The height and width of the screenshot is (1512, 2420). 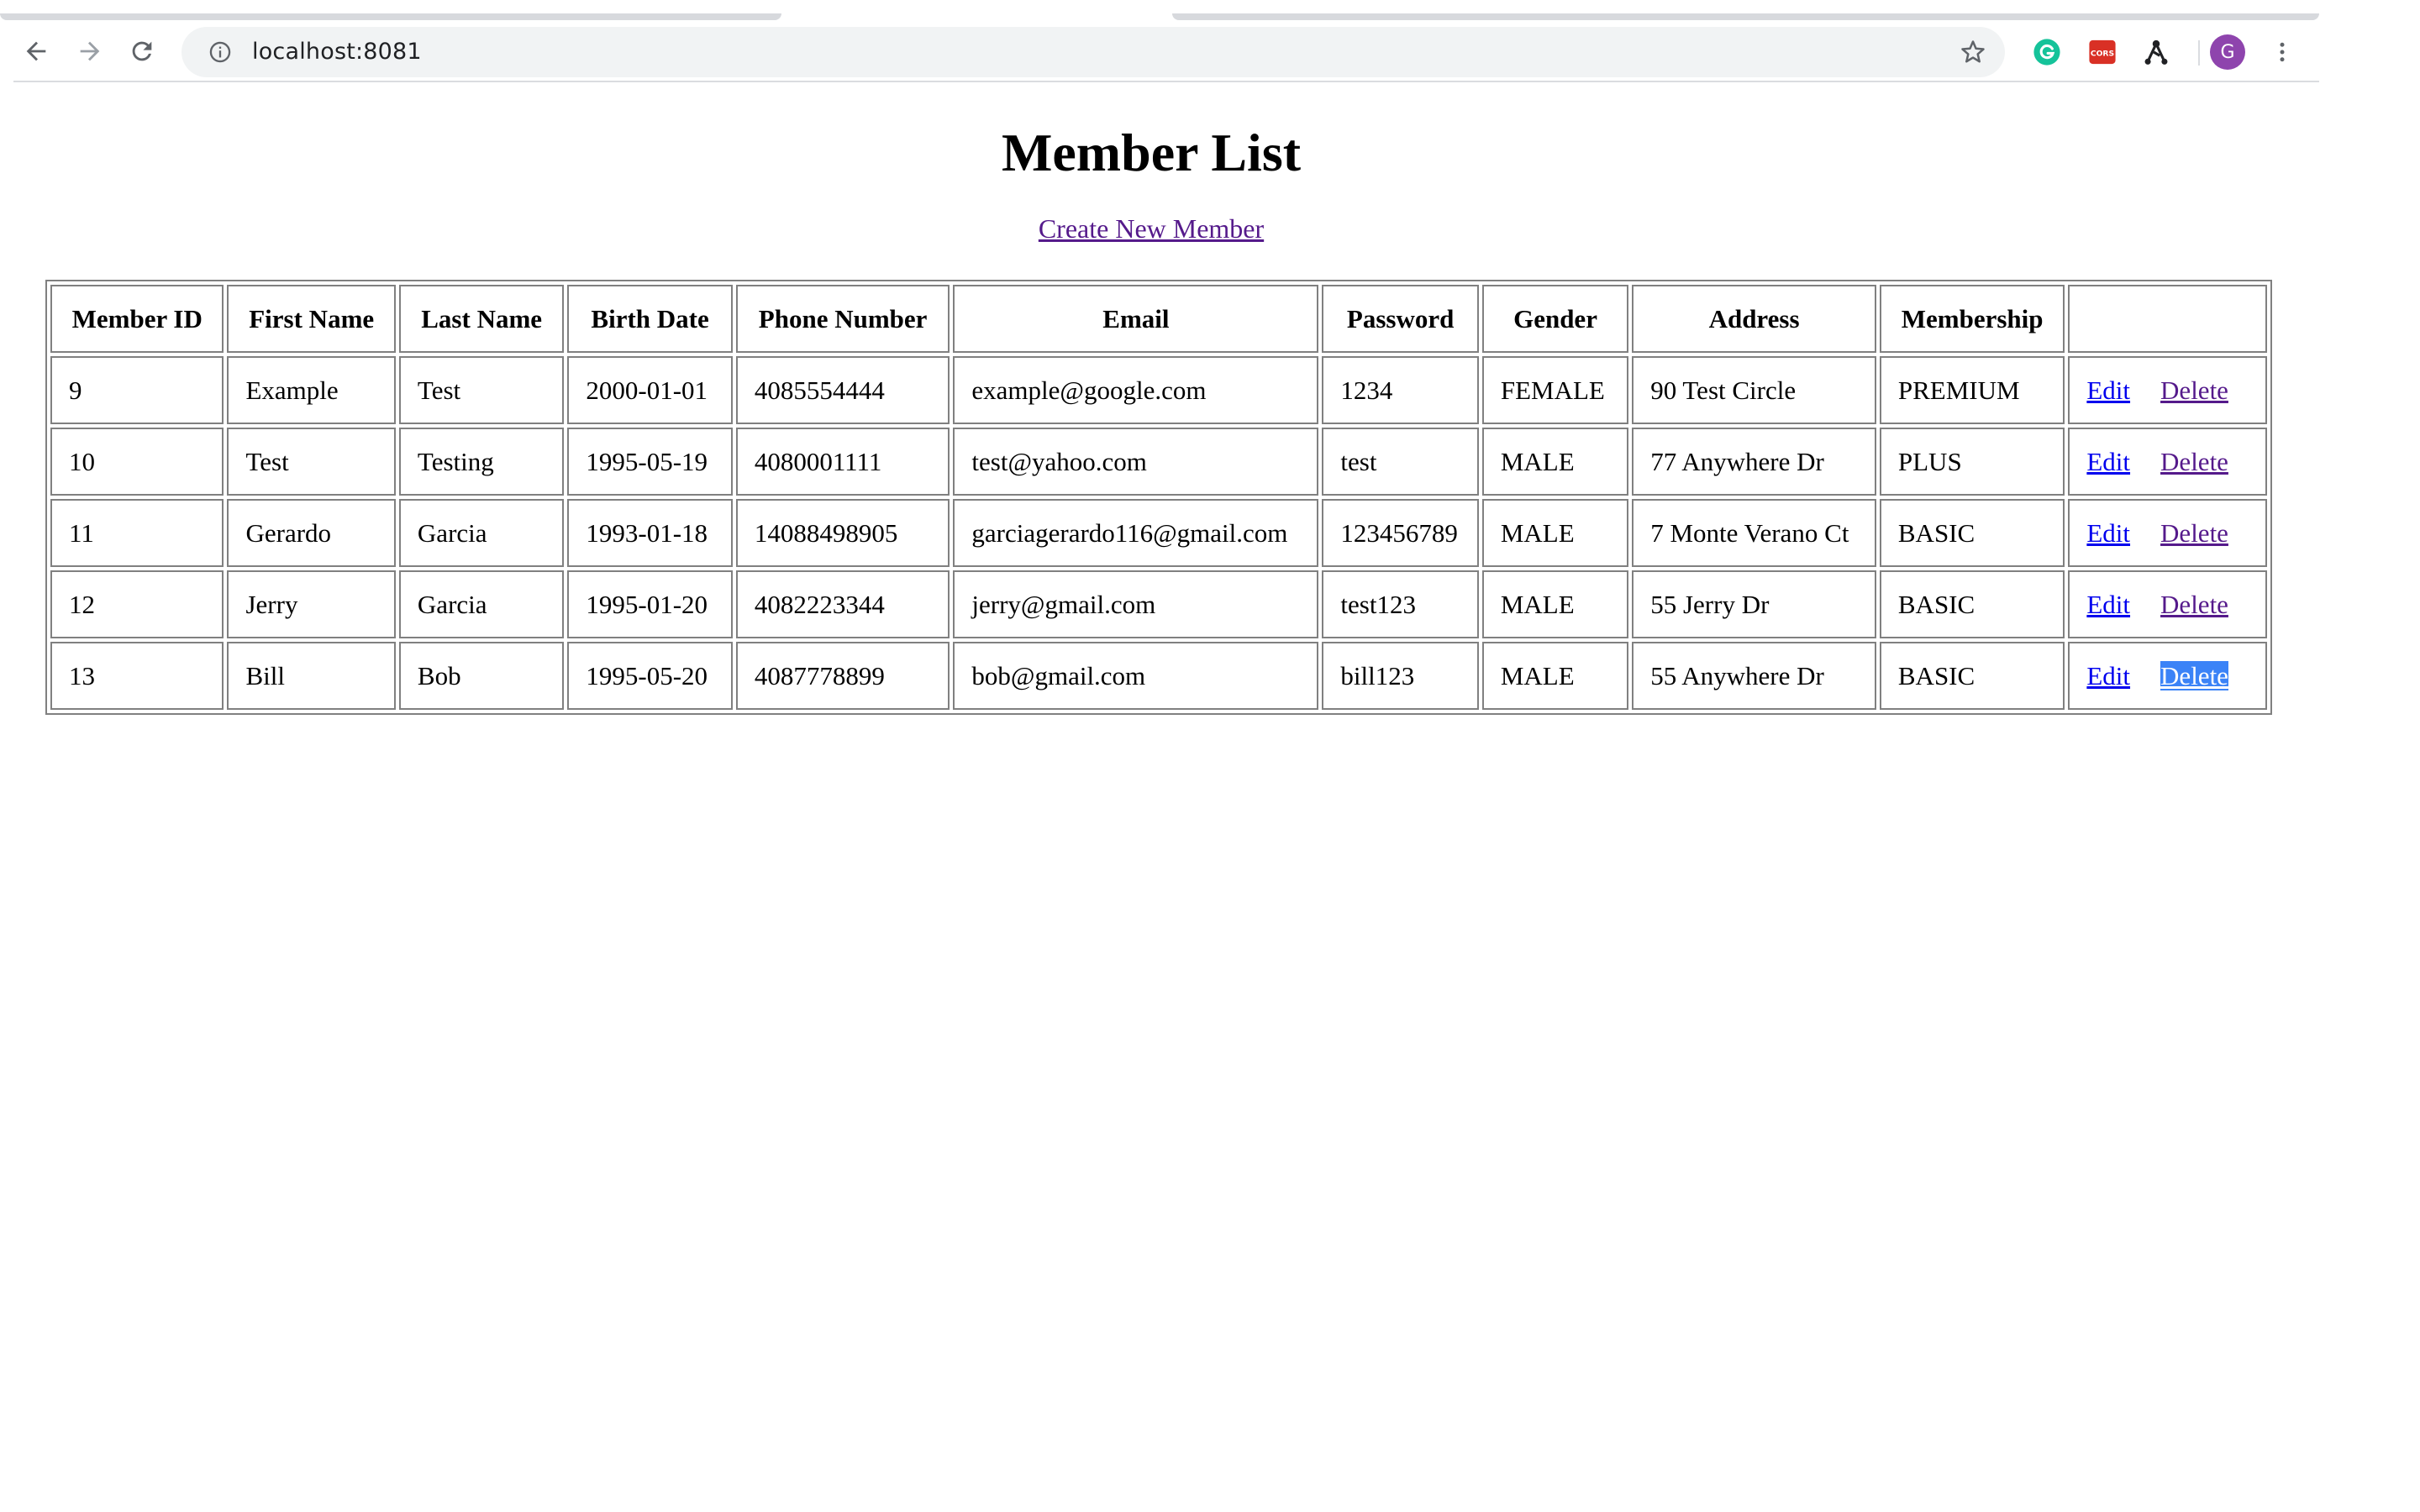 I want to click on birth-date-cell: 1993-01-18, so click(x=650, y=533).